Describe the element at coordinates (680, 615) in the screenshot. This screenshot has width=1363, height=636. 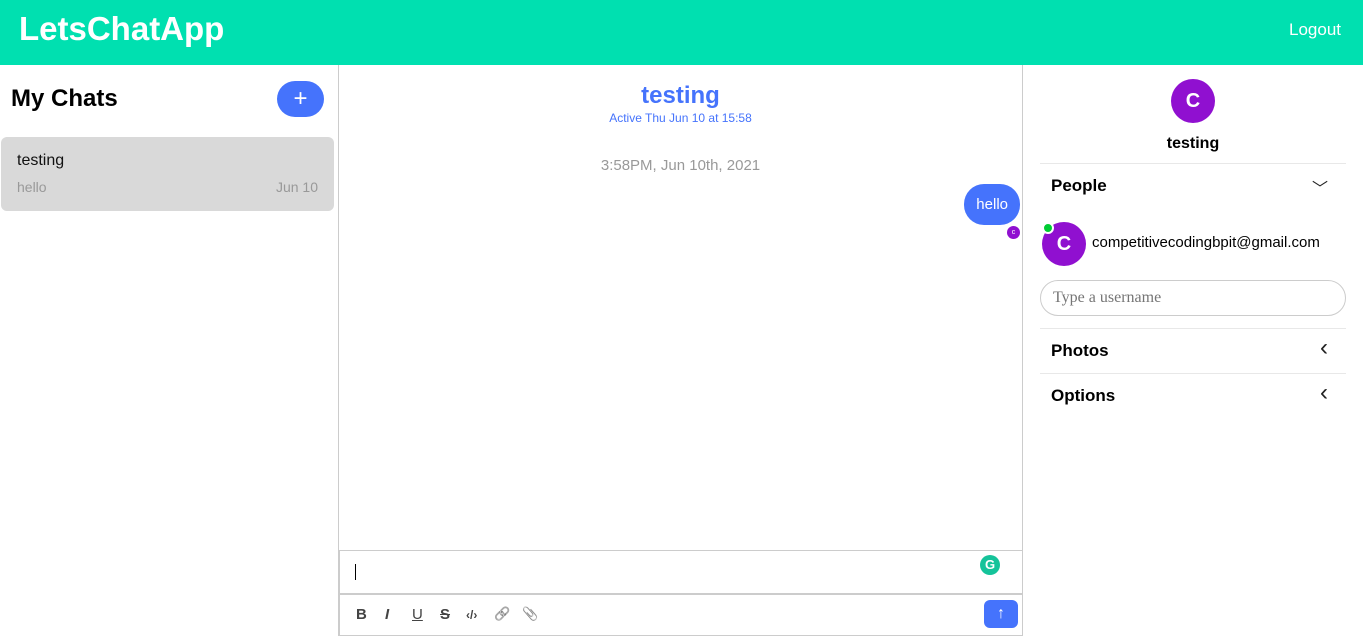
I see `formatting-toolbar: B I U S ‹/› 🔗 📎 ↑` at that location.